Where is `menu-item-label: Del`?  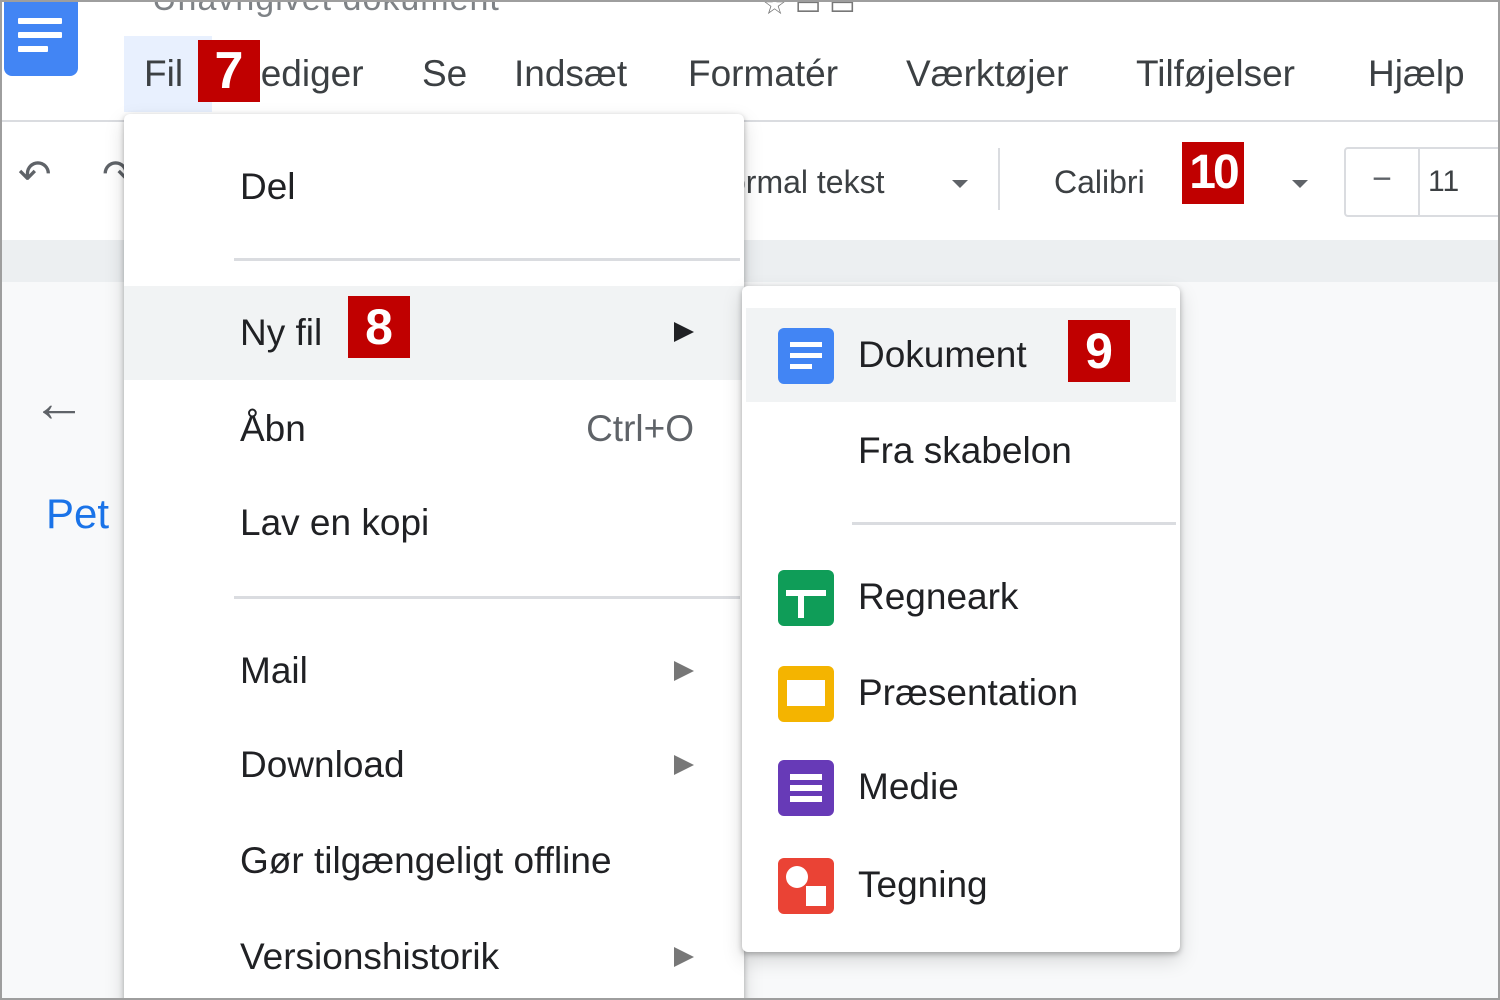 menu-item-label: Del is located at coordinates (268, 186).